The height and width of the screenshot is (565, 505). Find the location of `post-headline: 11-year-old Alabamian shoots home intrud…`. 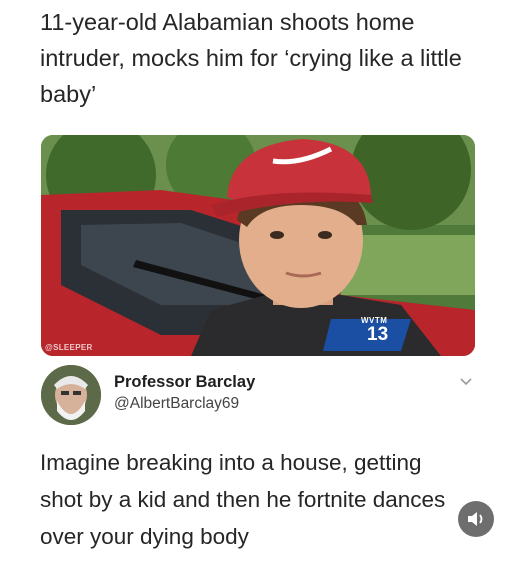

post-headline: 11-year-old Alabamian shoots home intrud… is located at coordinates (251, 58).